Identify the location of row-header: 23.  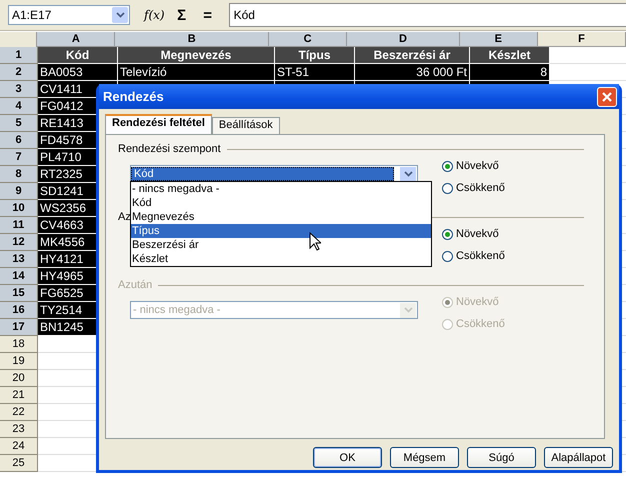
(19, 429).